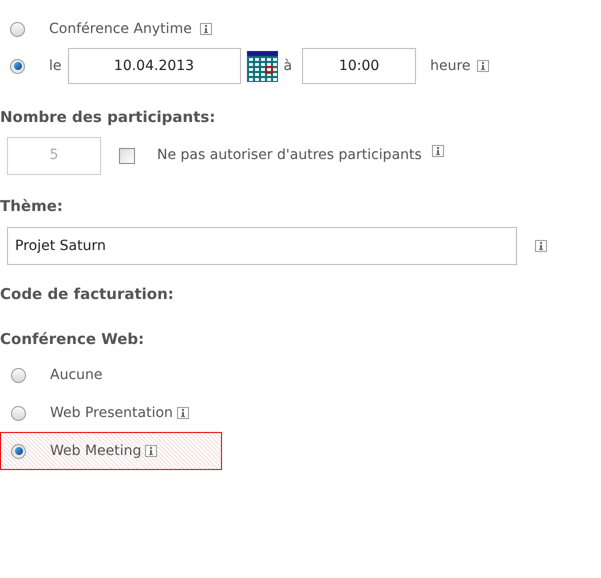 This screenshot has height=578, width=601. What do you see at coordinates (96, 451) in the screenshot?
I see `option-label: Web Meeting` at bounding box center [96, 451].